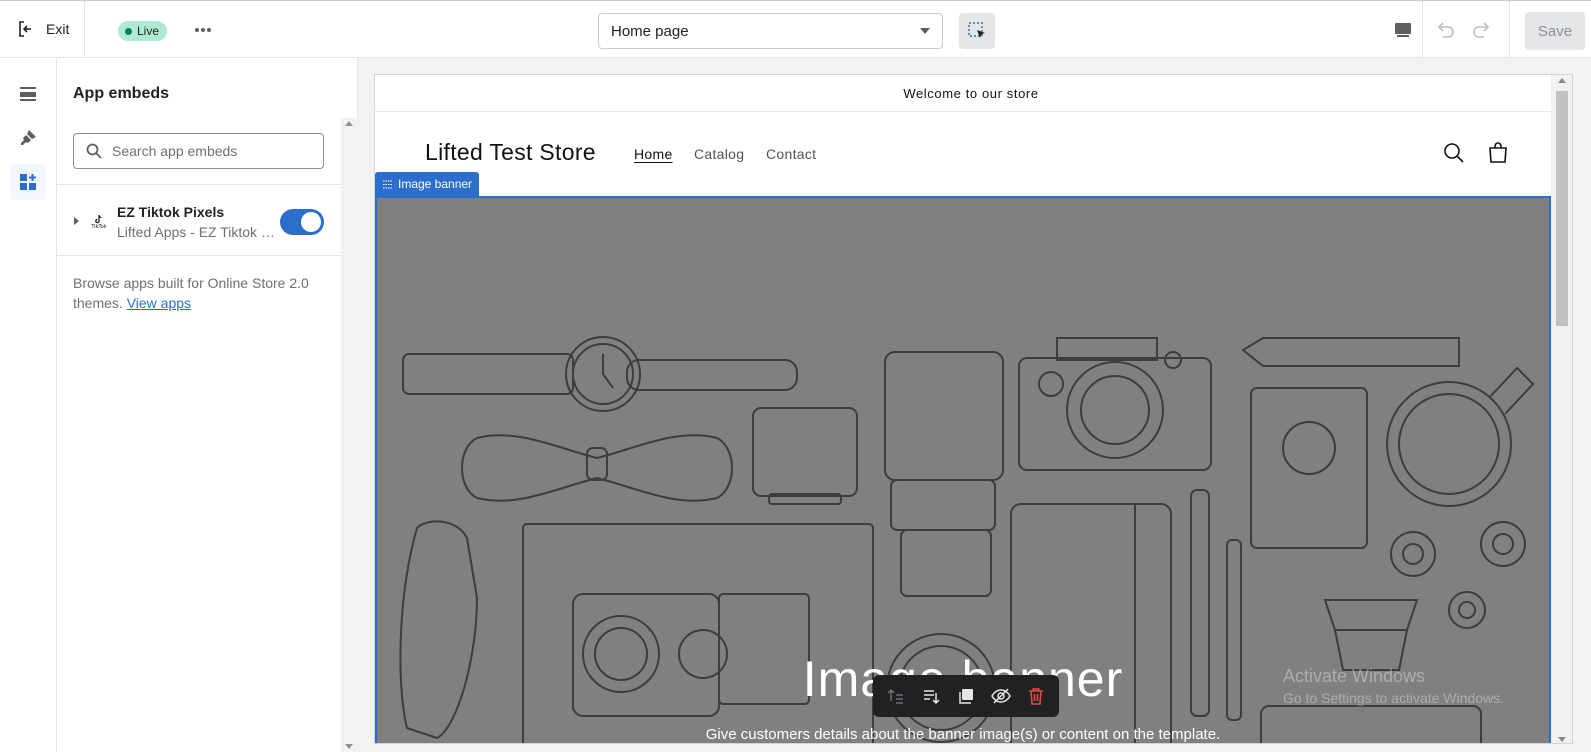 This screenshot has height=752, width=1591. I want to click on theme-settings-button, so click(28, 138).